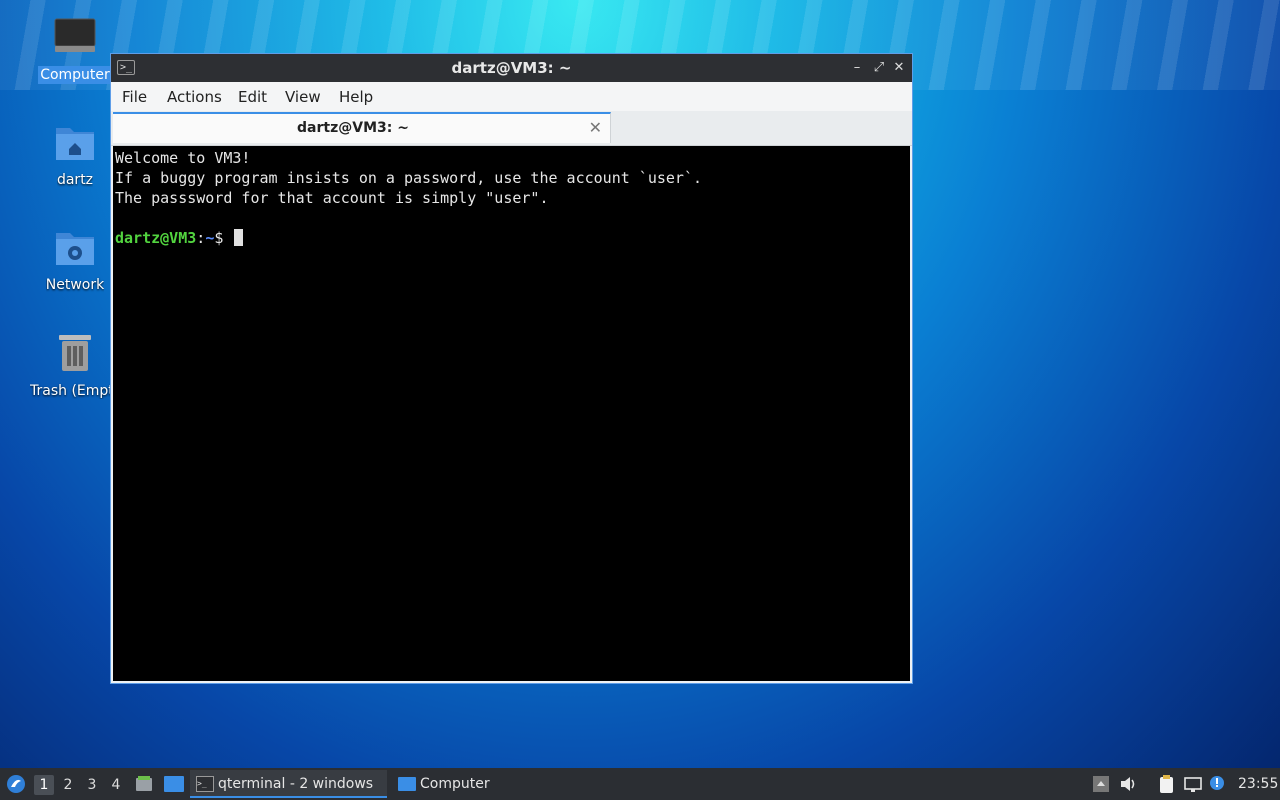 This screenshot has height=800, width=1280. What do you see at coordinates (183, 158) in the screenshot?
I see `terminal-line: Welcome to VM3!` at bounding box center [183, 158].